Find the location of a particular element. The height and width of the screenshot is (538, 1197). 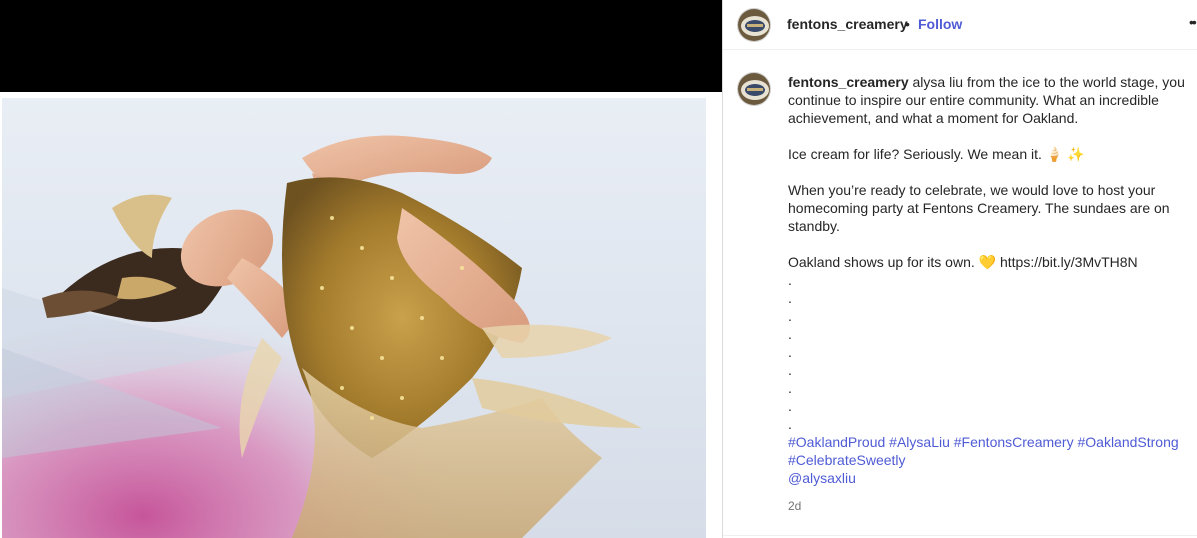

post-timestamp: 2d is located at coordinates (794, 506).